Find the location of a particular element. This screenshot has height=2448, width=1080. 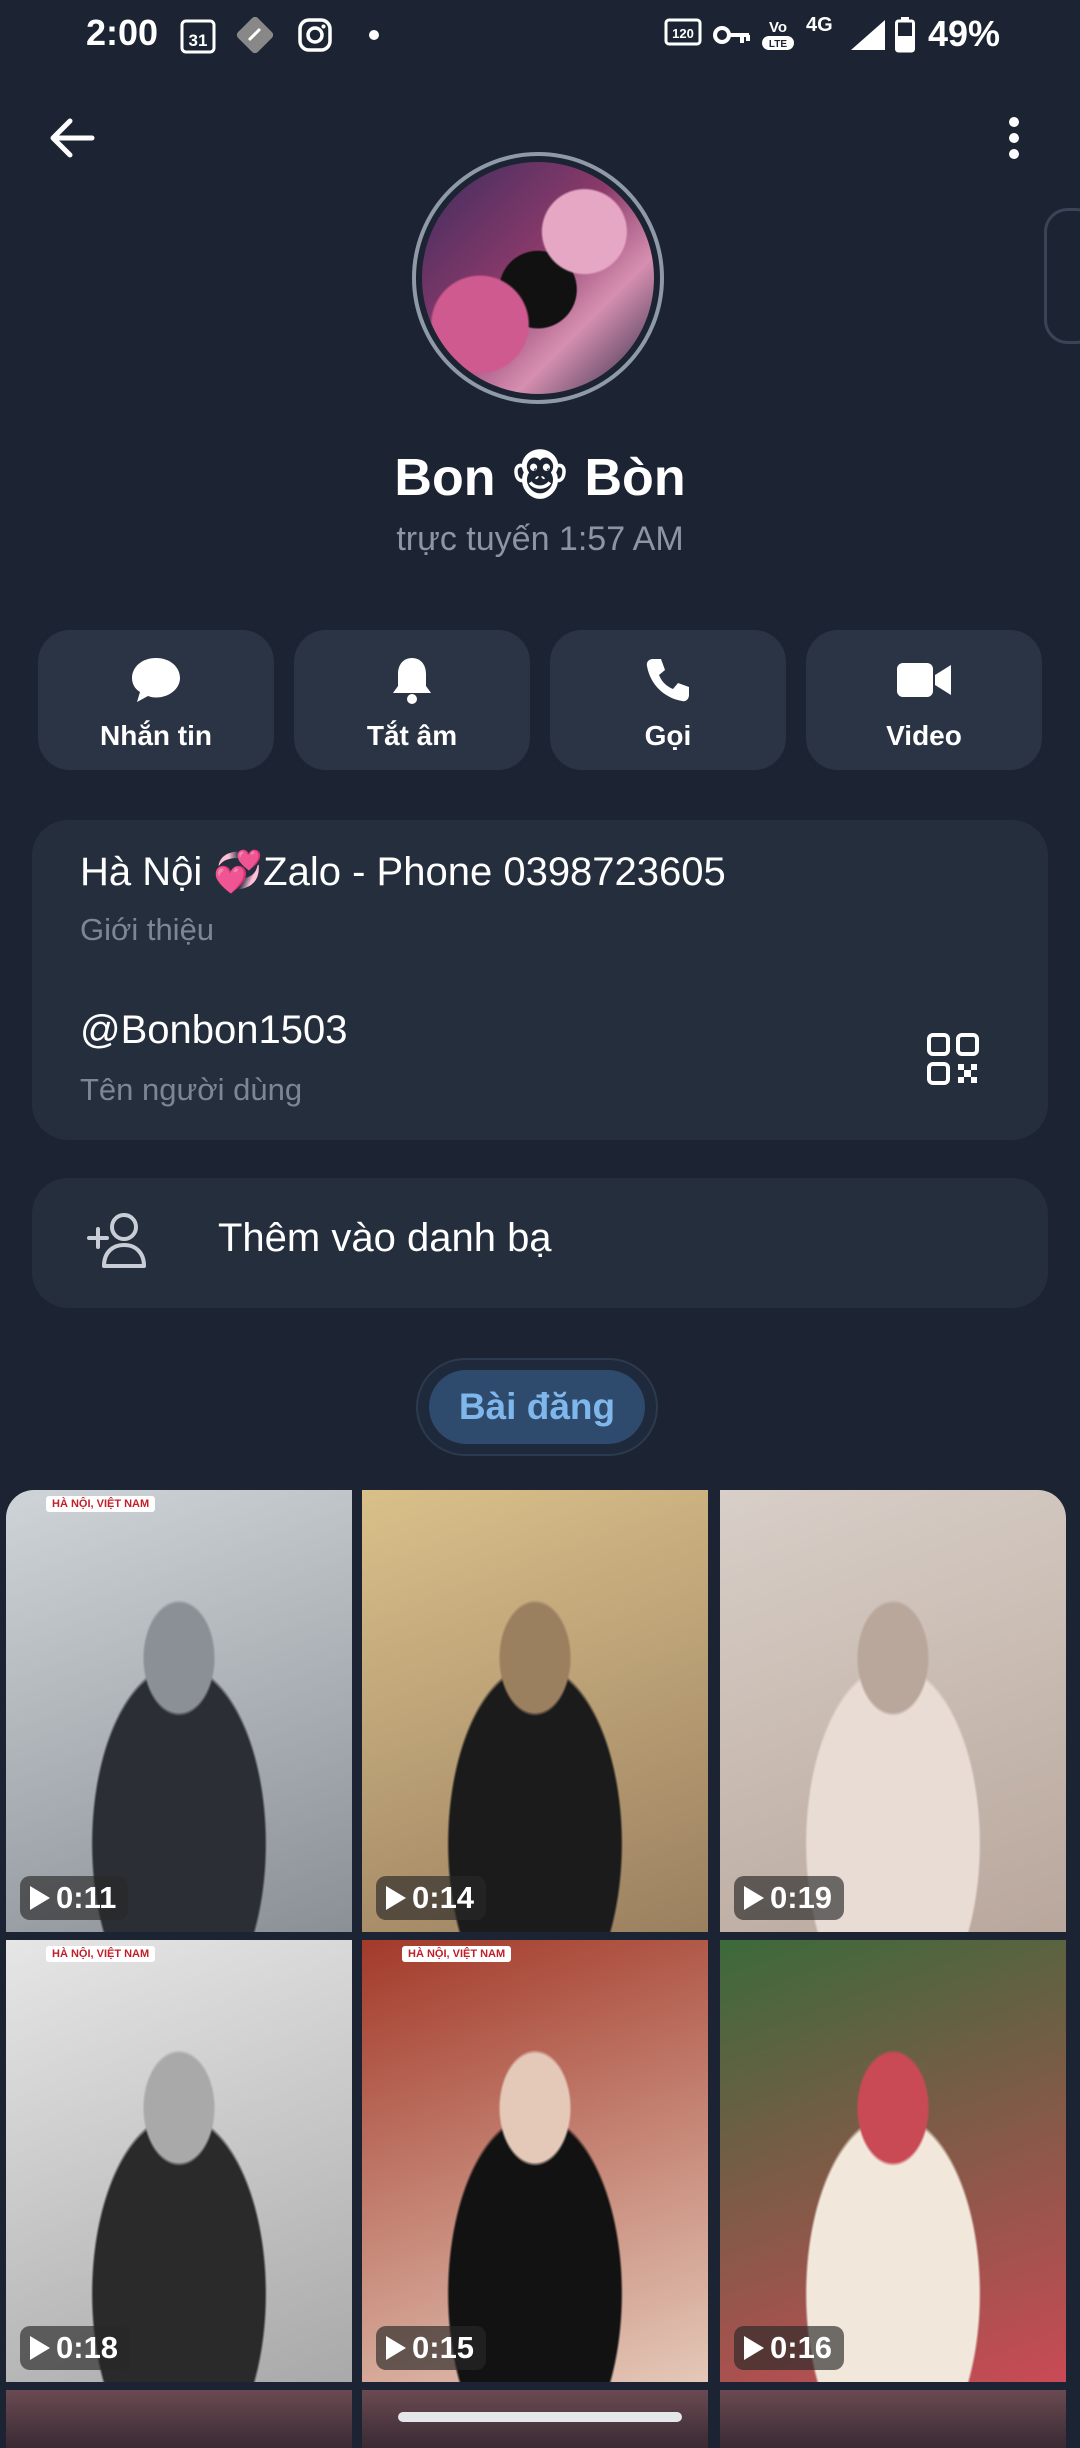

message-button: Nhắn tin is located at coordinates (156, 700).